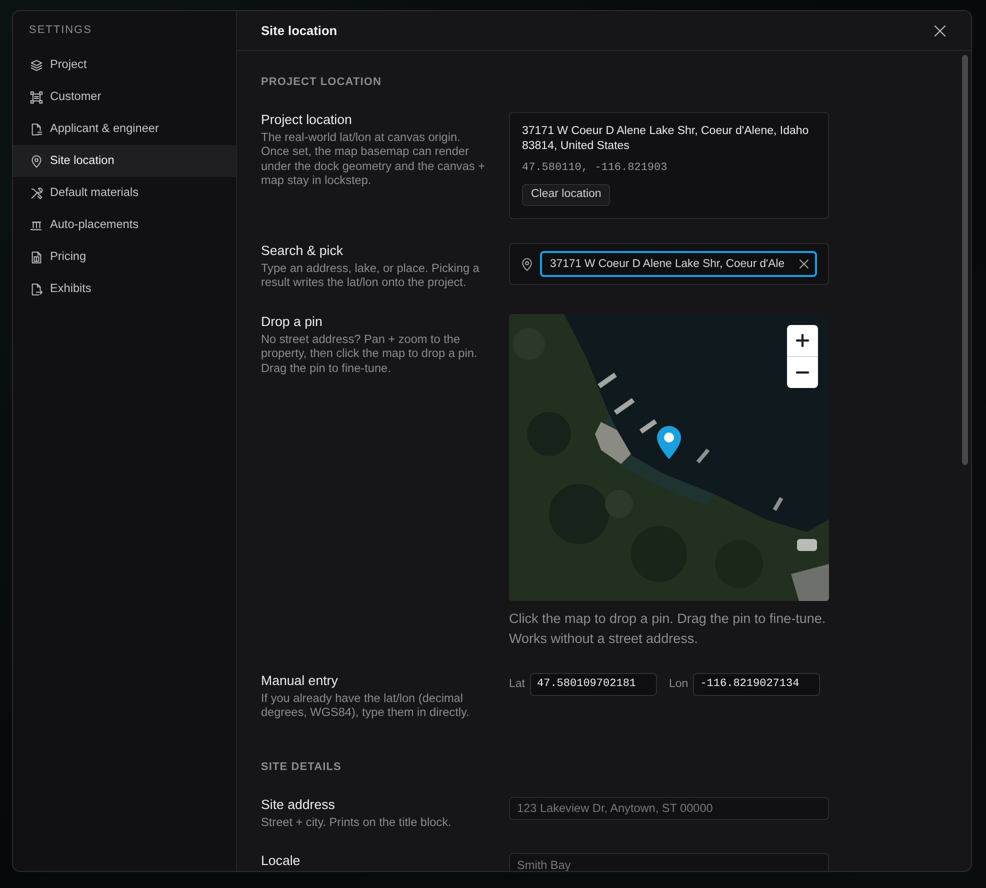 The width and height of the screenshot is (986, 888). What do you see at coordinates (517, 684) in the screenshot?
I see `latitude-label: Lat` at bounding box center [517, 684].